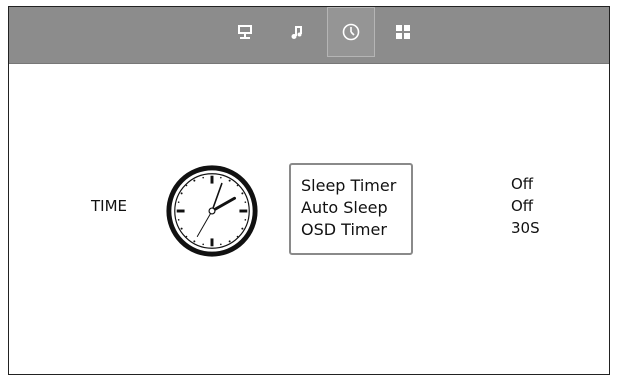  I want to click on grid-icon, so click(403, 32).